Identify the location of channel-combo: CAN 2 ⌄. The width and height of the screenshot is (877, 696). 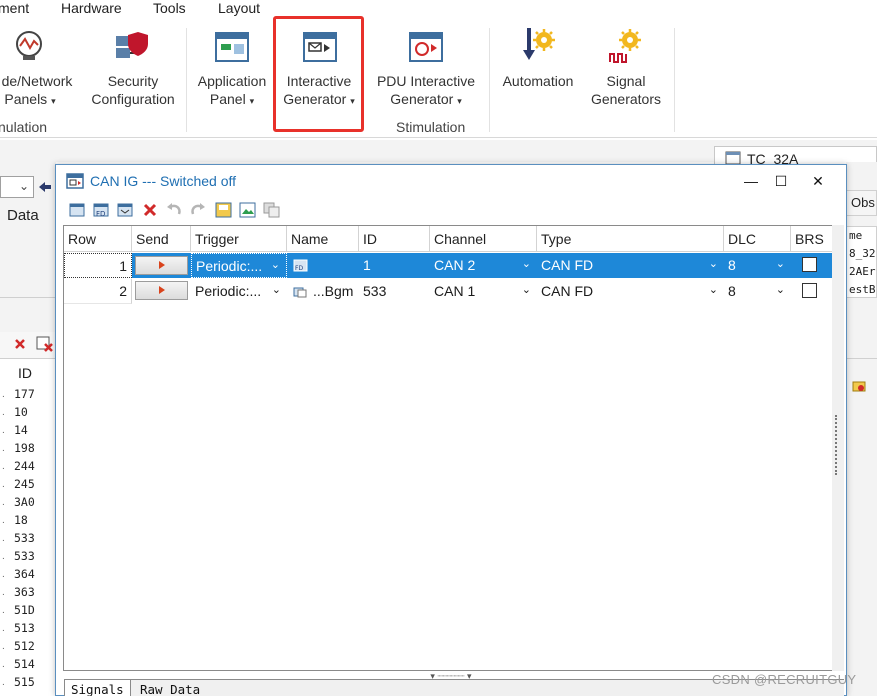
(483, 265).